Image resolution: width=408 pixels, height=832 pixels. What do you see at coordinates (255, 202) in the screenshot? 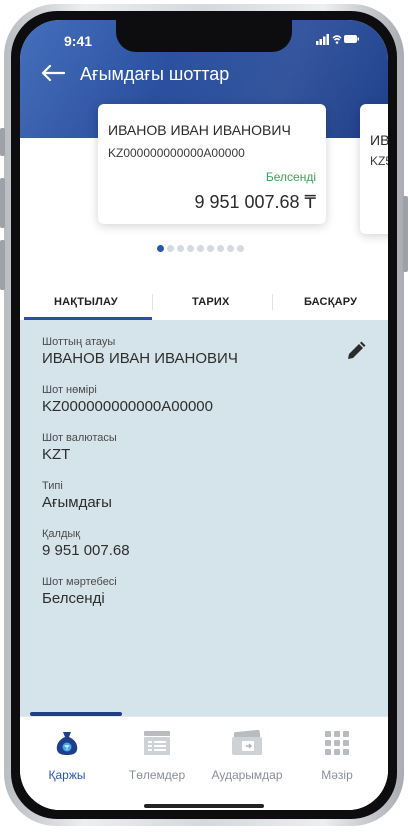
I see `card-balance: 9 951 007.68 ₸` at bounding box center [255, 202].